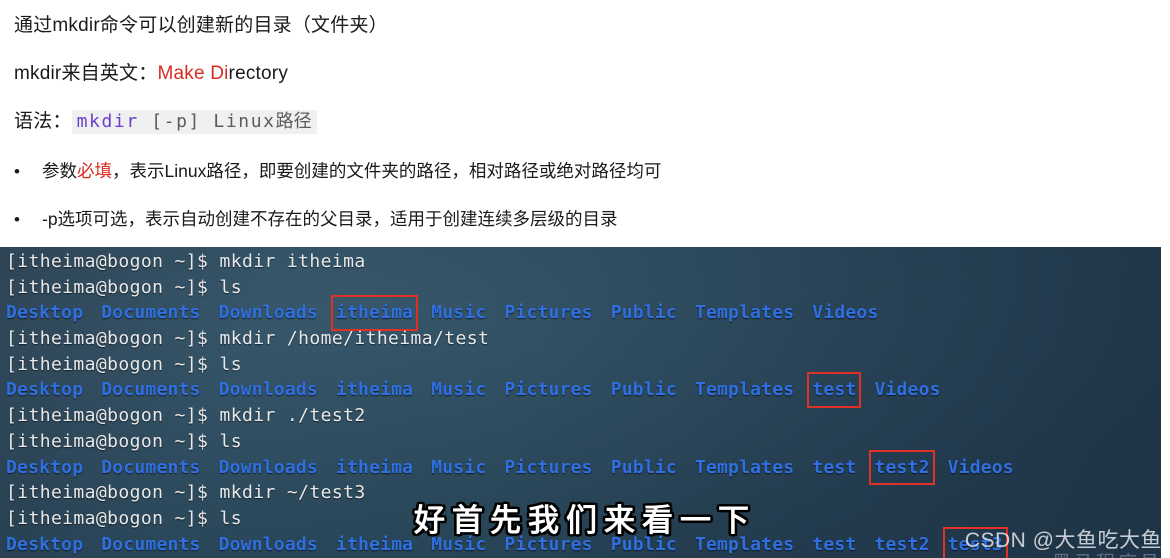 The height and width of the screenshot is (558, 1170). I want to click on syntax-code-chip: mkdir [-p] Linux路径, so click(194, 122).